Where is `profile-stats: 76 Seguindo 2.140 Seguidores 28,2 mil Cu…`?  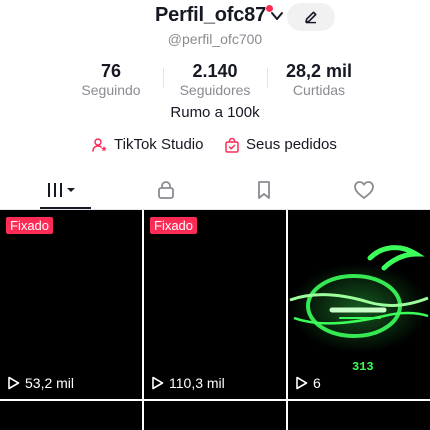 profile-stats: 76 Seguindo 2.140 Seguidores 28,2 mil Cu… is located at coordinates (215, 80).